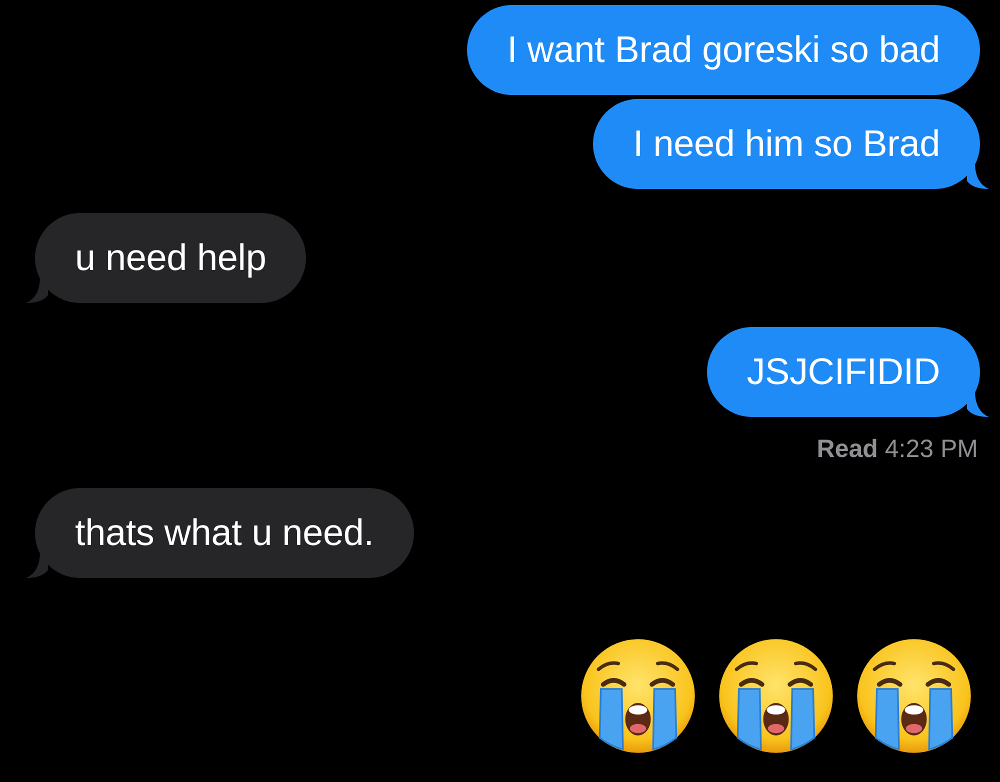 The image size is (1000, 782). What do you see at coordinates (170, 258) in the screenshot?
I see `received-message: u need help` at bounding box center [170, 258].